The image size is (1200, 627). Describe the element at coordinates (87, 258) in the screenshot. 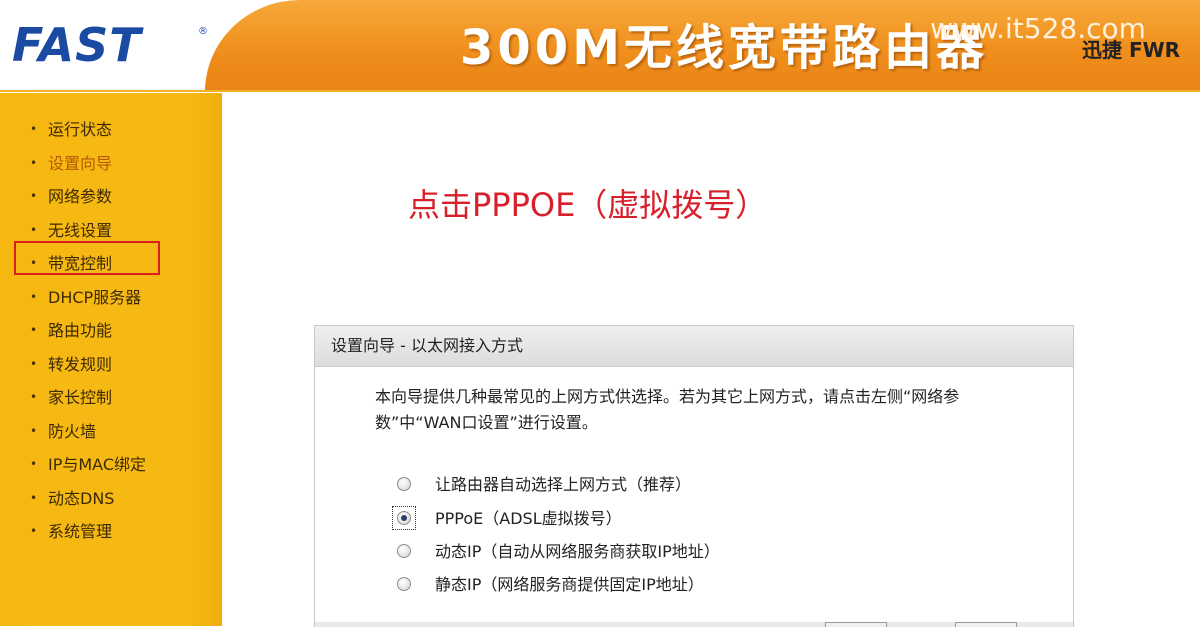

I see `highlight-box` at that location.